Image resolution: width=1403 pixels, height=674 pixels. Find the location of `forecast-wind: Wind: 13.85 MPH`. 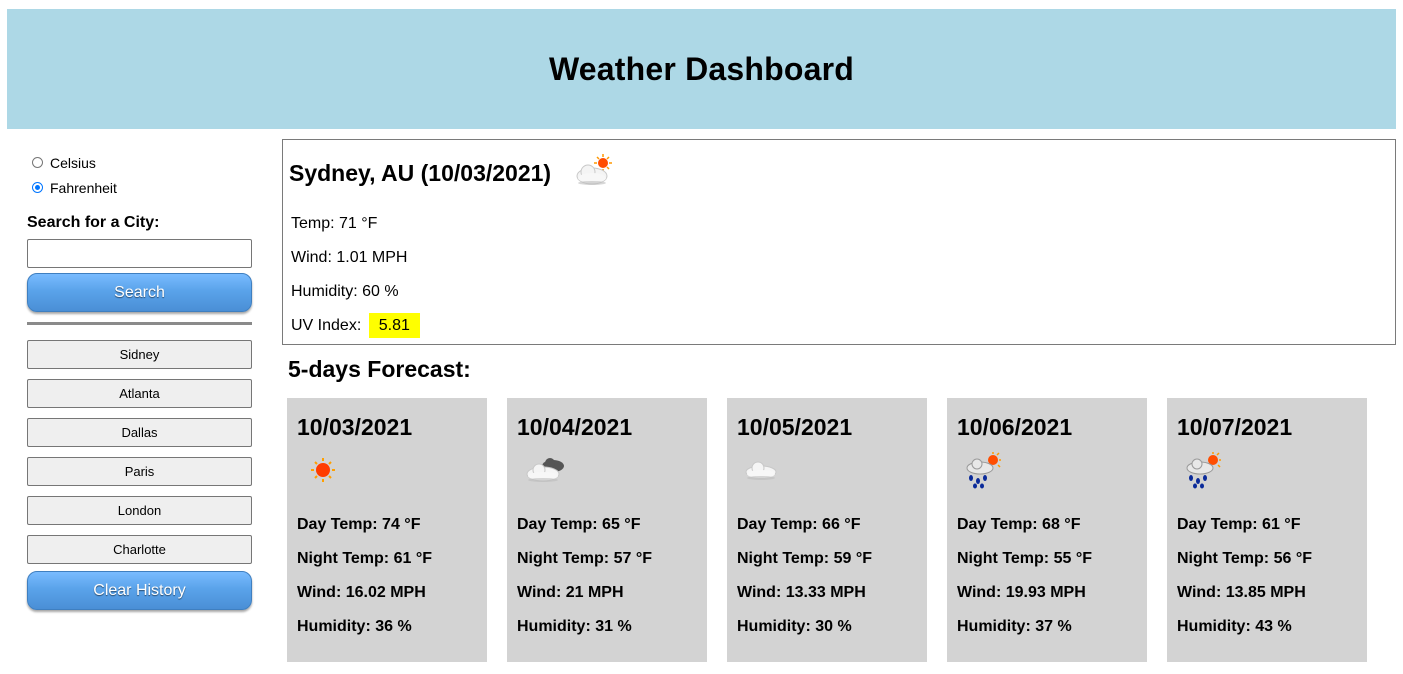

forecast-wind: Wind: 13.85 MPH is located at coordinates (1241, 592).